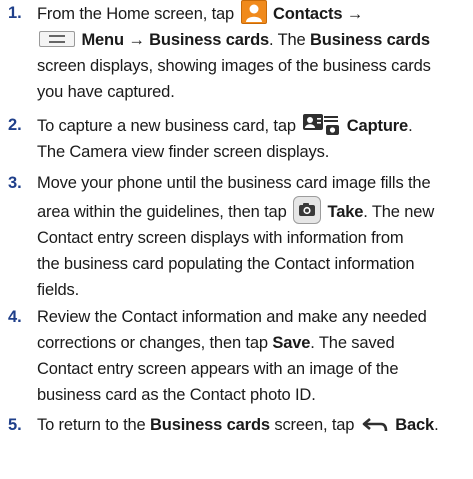 The width and height of the screenshot is (473, 479). What do you see at coordinates (15, 425) in the screenshot?
I see `step-number: 5.` at bounding box center [15, 425].